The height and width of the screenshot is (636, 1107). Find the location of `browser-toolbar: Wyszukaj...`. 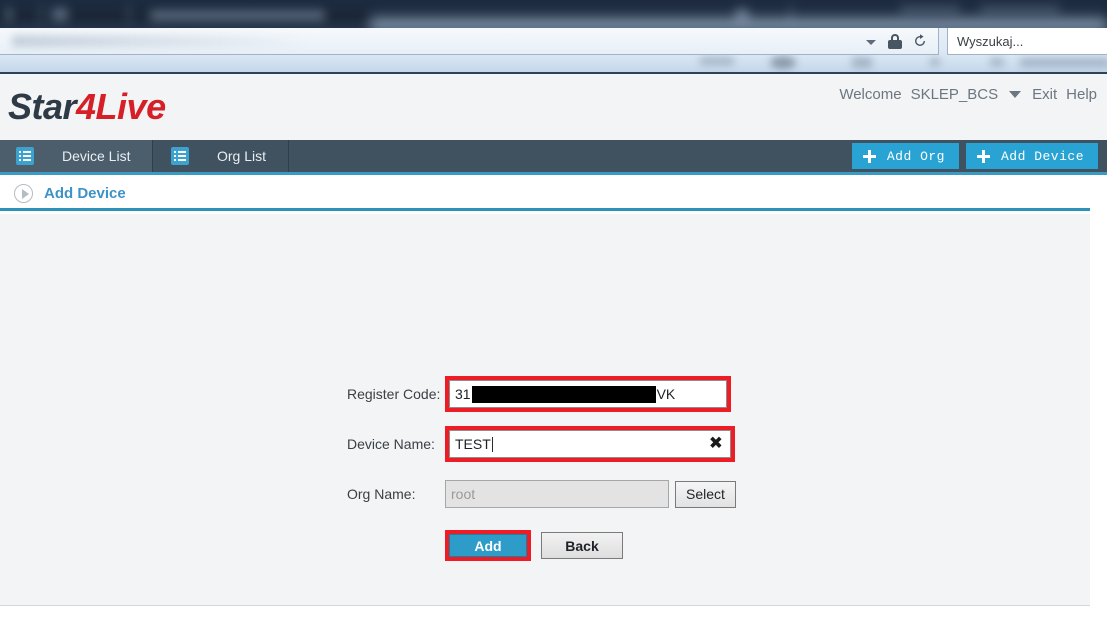

browser-toolbar: Wyszukaj... is located at coordinates (553, 50).